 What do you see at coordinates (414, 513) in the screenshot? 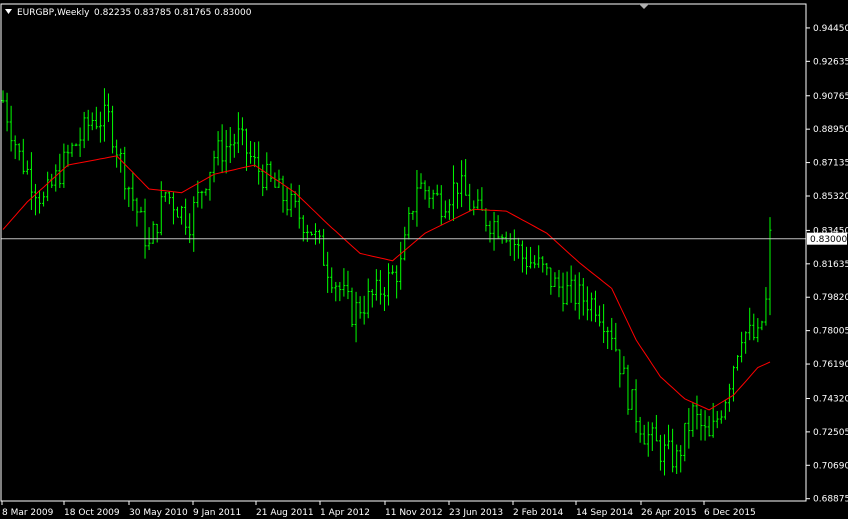
I see `time-tick-label: 11 Nov 2012` at bounding box center [414, 513].